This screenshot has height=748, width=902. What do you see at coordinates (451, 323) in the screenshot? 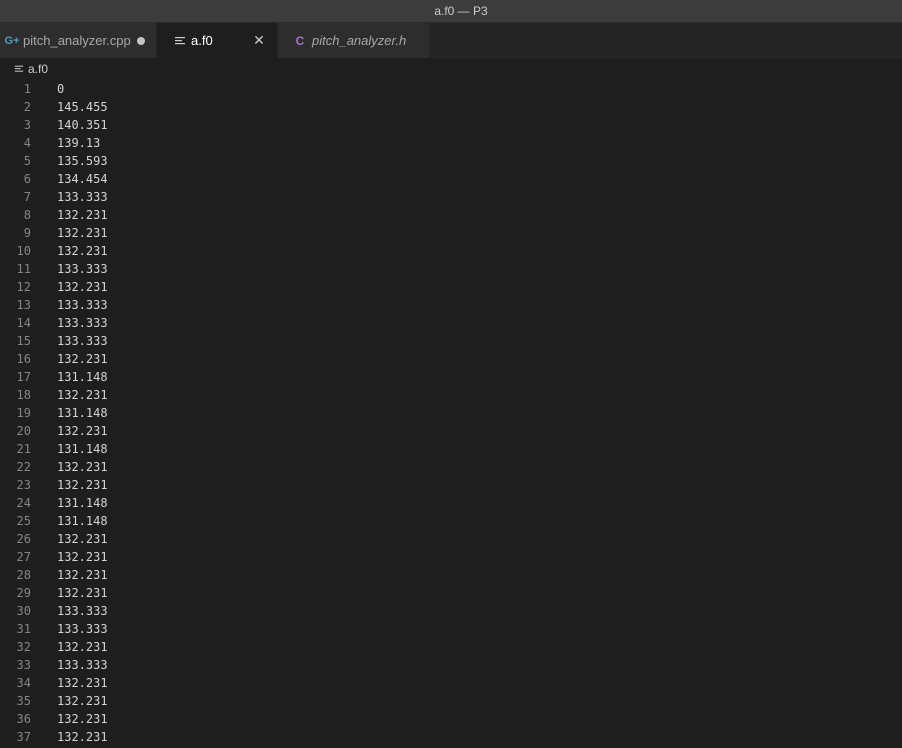
I see `code-line: 14 133.333` at bounding box center [451, 323].